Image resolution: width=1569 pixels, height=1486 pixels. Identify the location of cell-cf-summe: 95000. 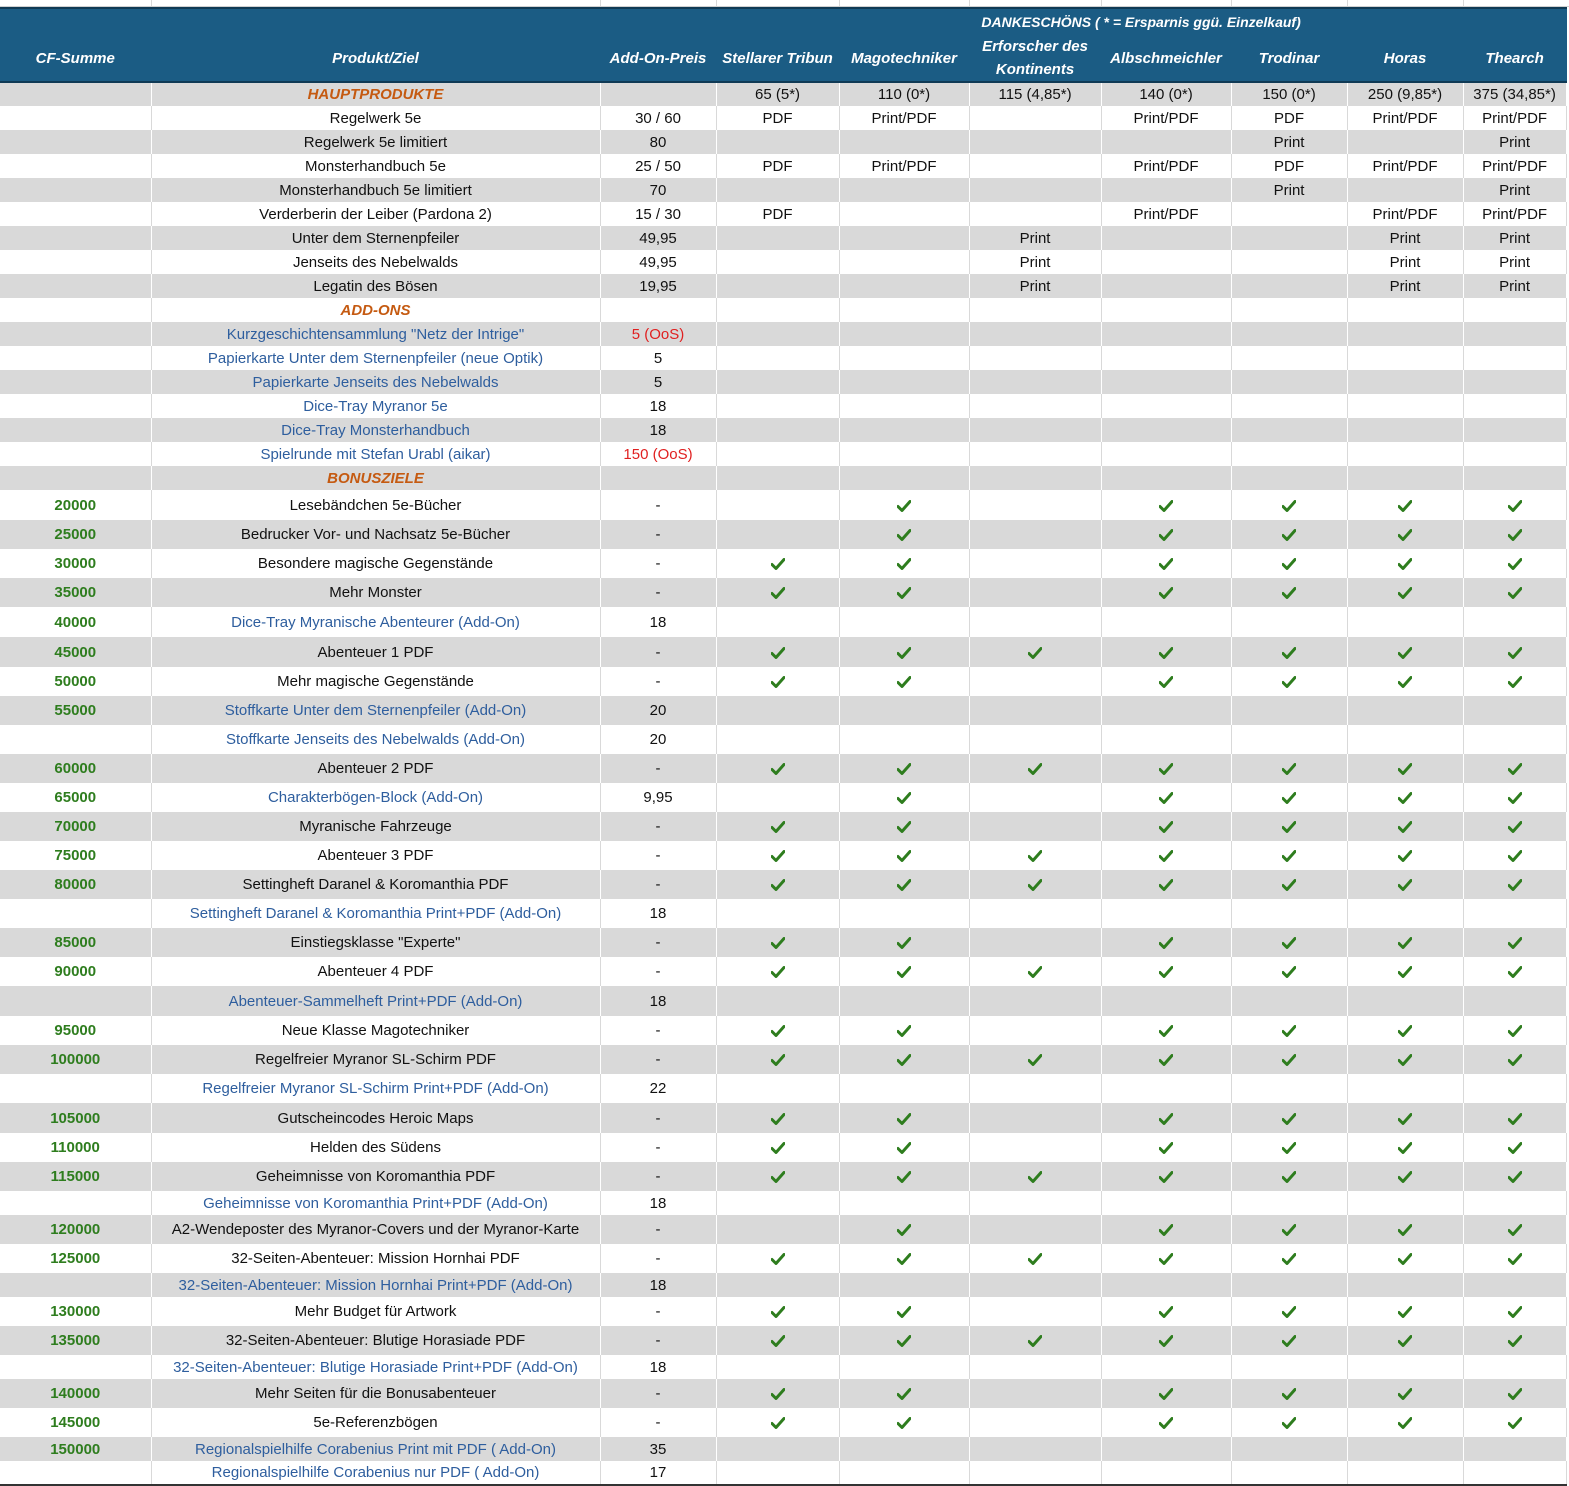
(76, 1030).